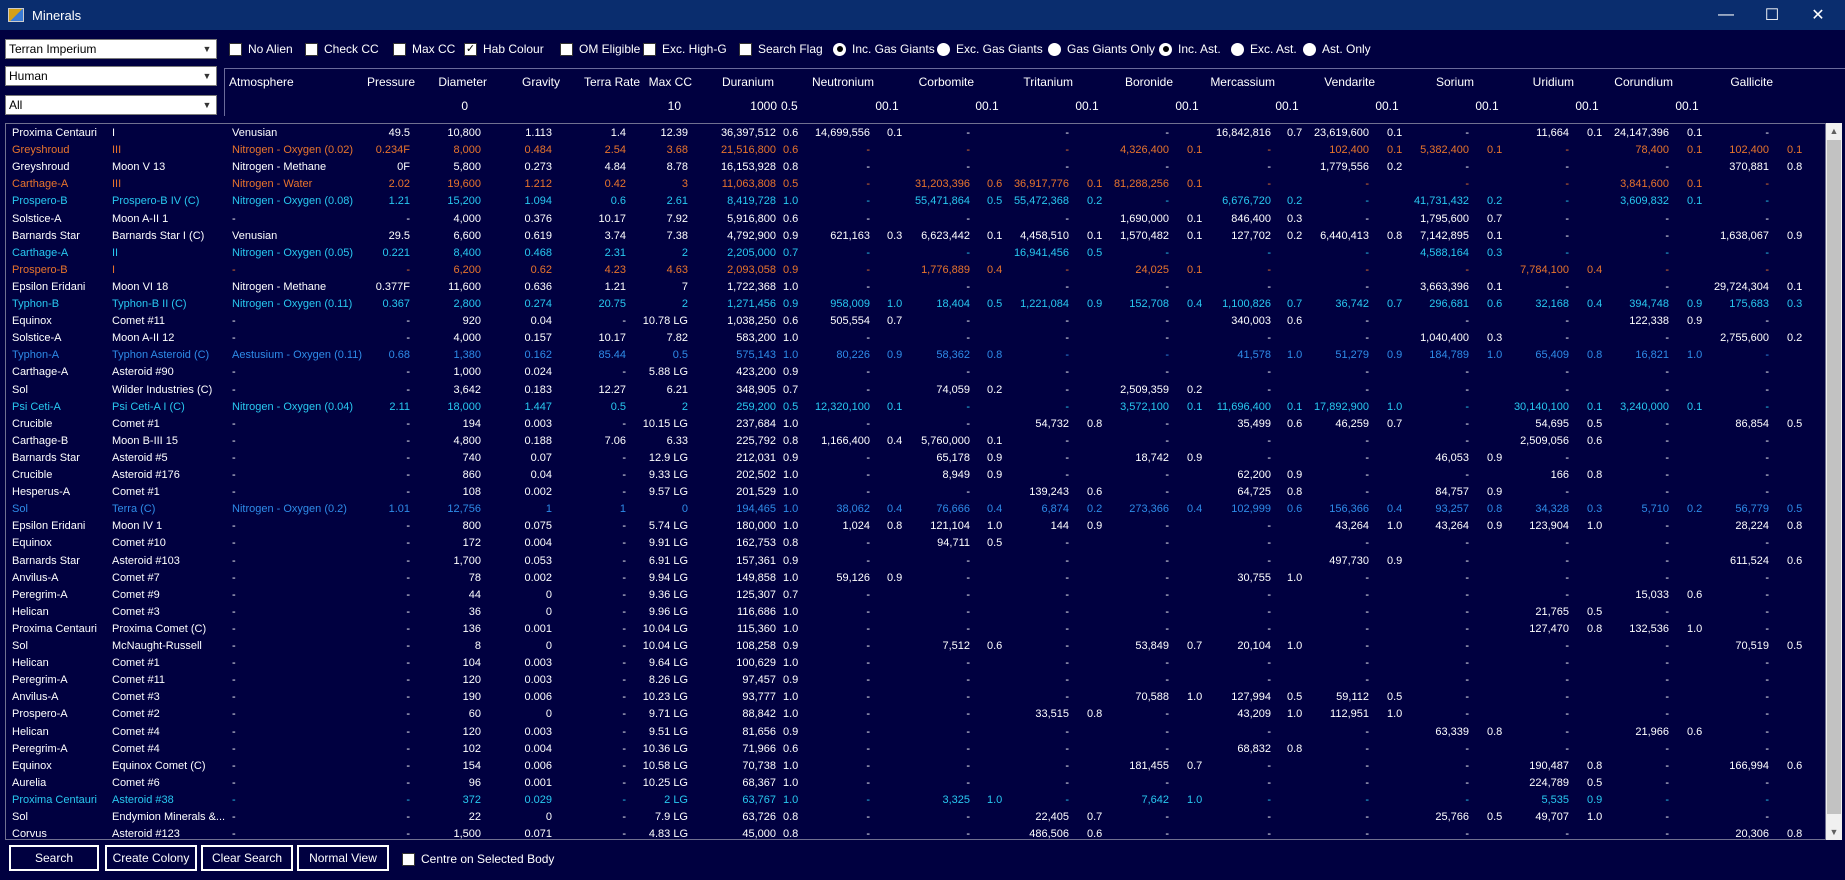 This screenshot has height=880, width=1845. What do you see at coordinates (781, 49) in the screenshot?
I see `checkbox-search-flag: Search Flag` at bounding box center [781, 49].